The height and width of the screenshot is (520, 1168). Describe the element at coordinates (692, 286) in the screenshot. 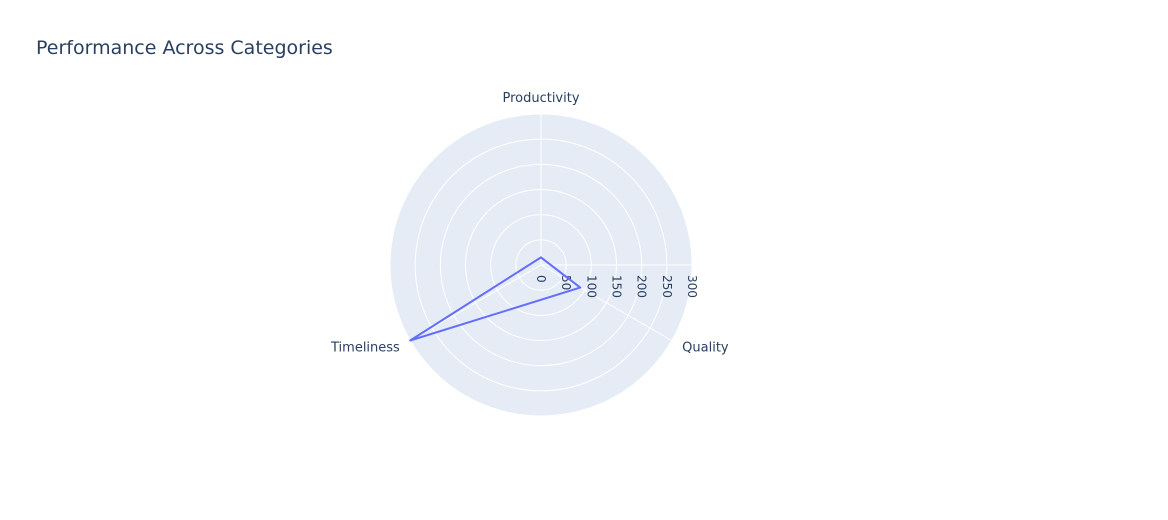

I see `radial-tick-label: 300` at that location.